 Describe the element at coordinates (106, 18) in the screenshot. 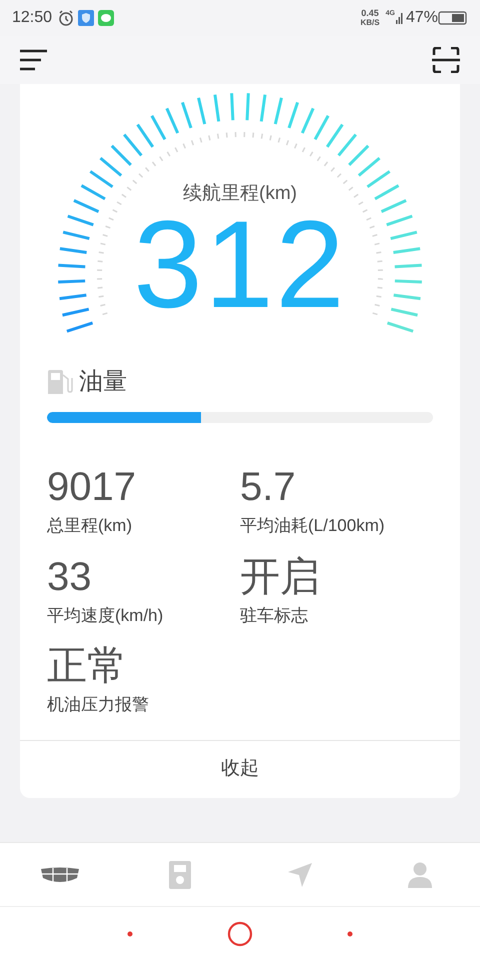

I see `message-app-icon` at that location.